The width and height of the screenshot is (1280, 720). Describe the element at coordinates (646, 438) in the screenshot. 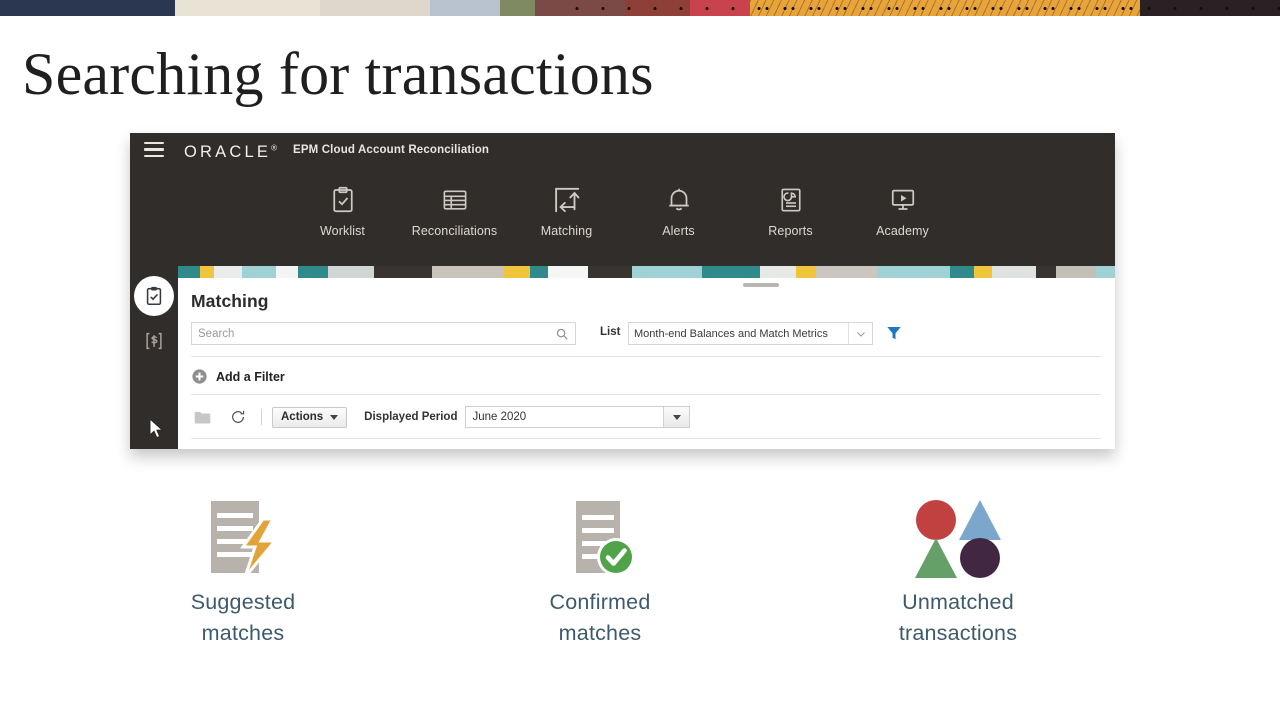

I see `divider-toolbar` at that location.